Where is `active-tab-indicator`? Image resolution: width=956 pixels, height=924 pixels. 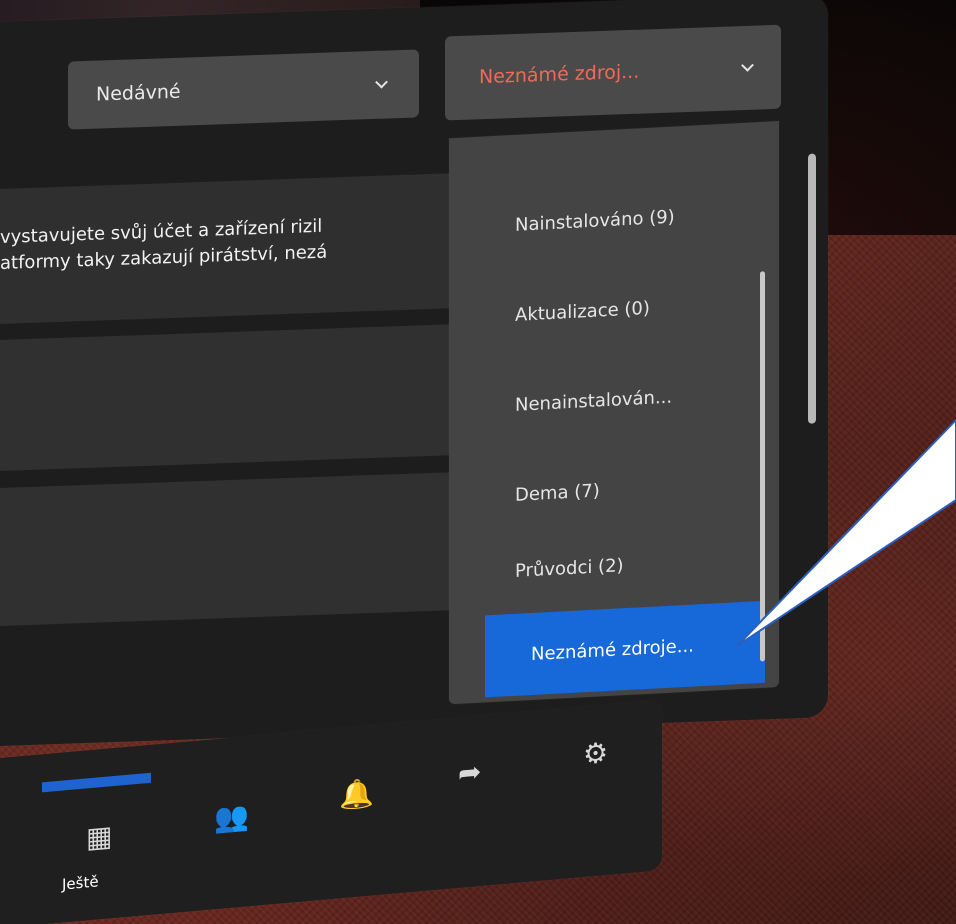
active-tab-indicator is located at coordinates (96, 782).